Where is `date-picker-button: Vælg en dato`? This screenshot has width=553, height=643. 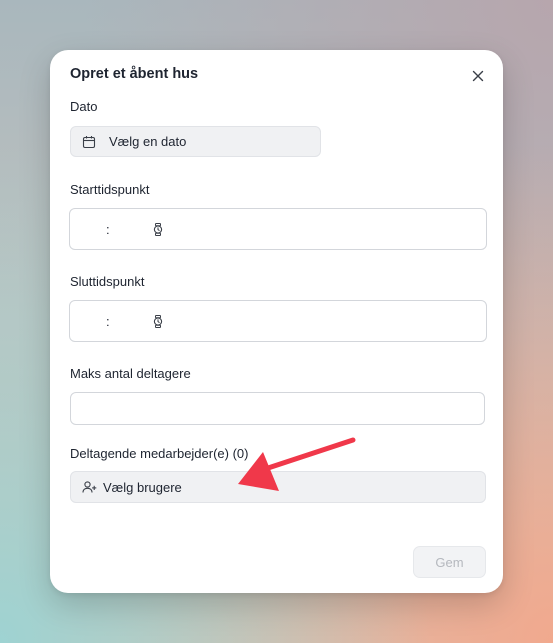
date-picker-button: Vælg en dato is located at coordinates (195, 141).